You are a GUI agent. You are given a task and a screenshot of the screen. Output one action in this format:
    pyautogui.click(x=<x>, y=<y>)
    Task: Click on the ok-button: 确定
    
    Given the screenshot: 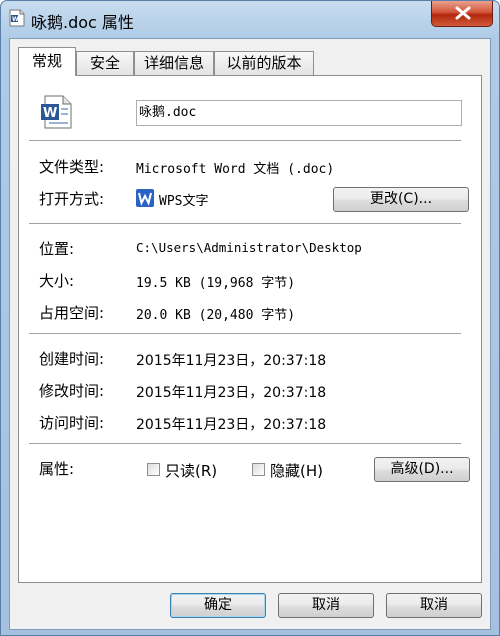 What is the action you would take?
    pyautogui.click(x=218, y=605)
    